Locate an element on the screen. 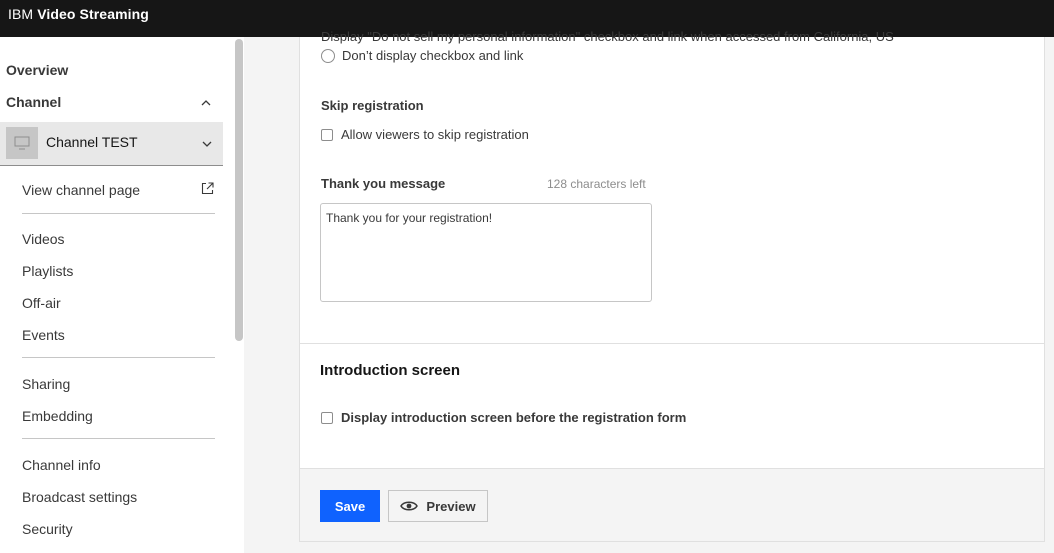 This screenshot has width=1054, height=553. channel-thumbnail is located at coordinates (22, 143).